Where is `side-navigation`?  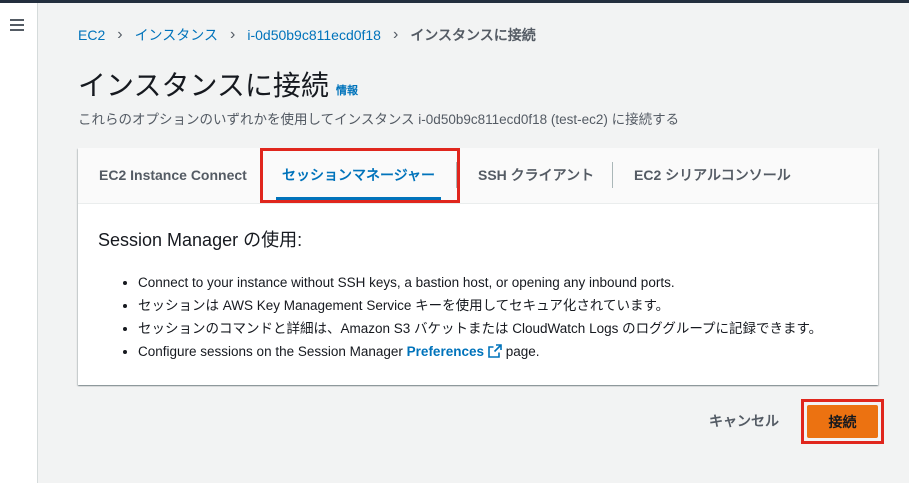
side-navigation is located at coordinates (19, 243).